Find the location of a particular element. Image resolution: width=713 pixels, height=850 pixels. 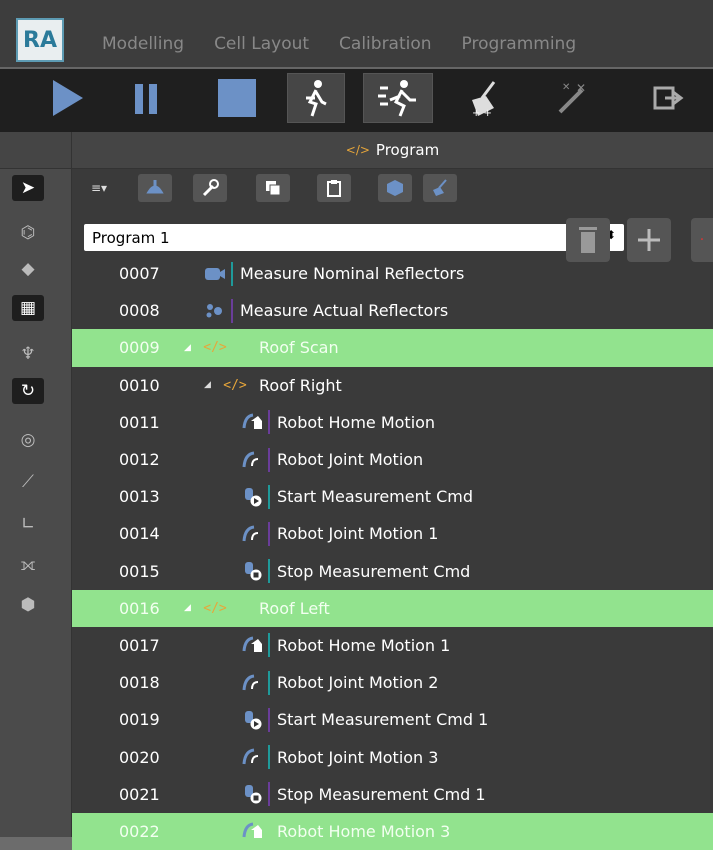

paste-button is located at coordinates (334, 188).